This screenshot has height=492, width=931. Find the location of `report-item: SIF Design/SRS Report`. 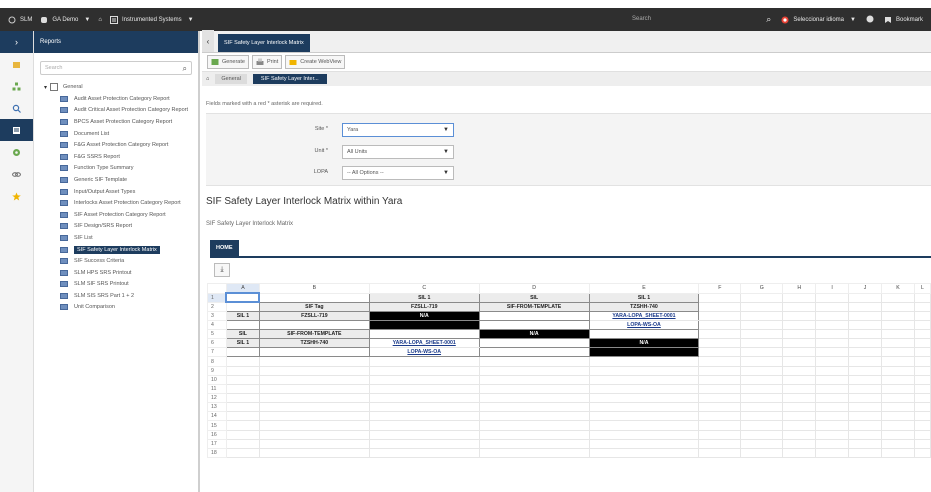

report-item: SIF Design/SRS Report is located at coordinates (116, 227).